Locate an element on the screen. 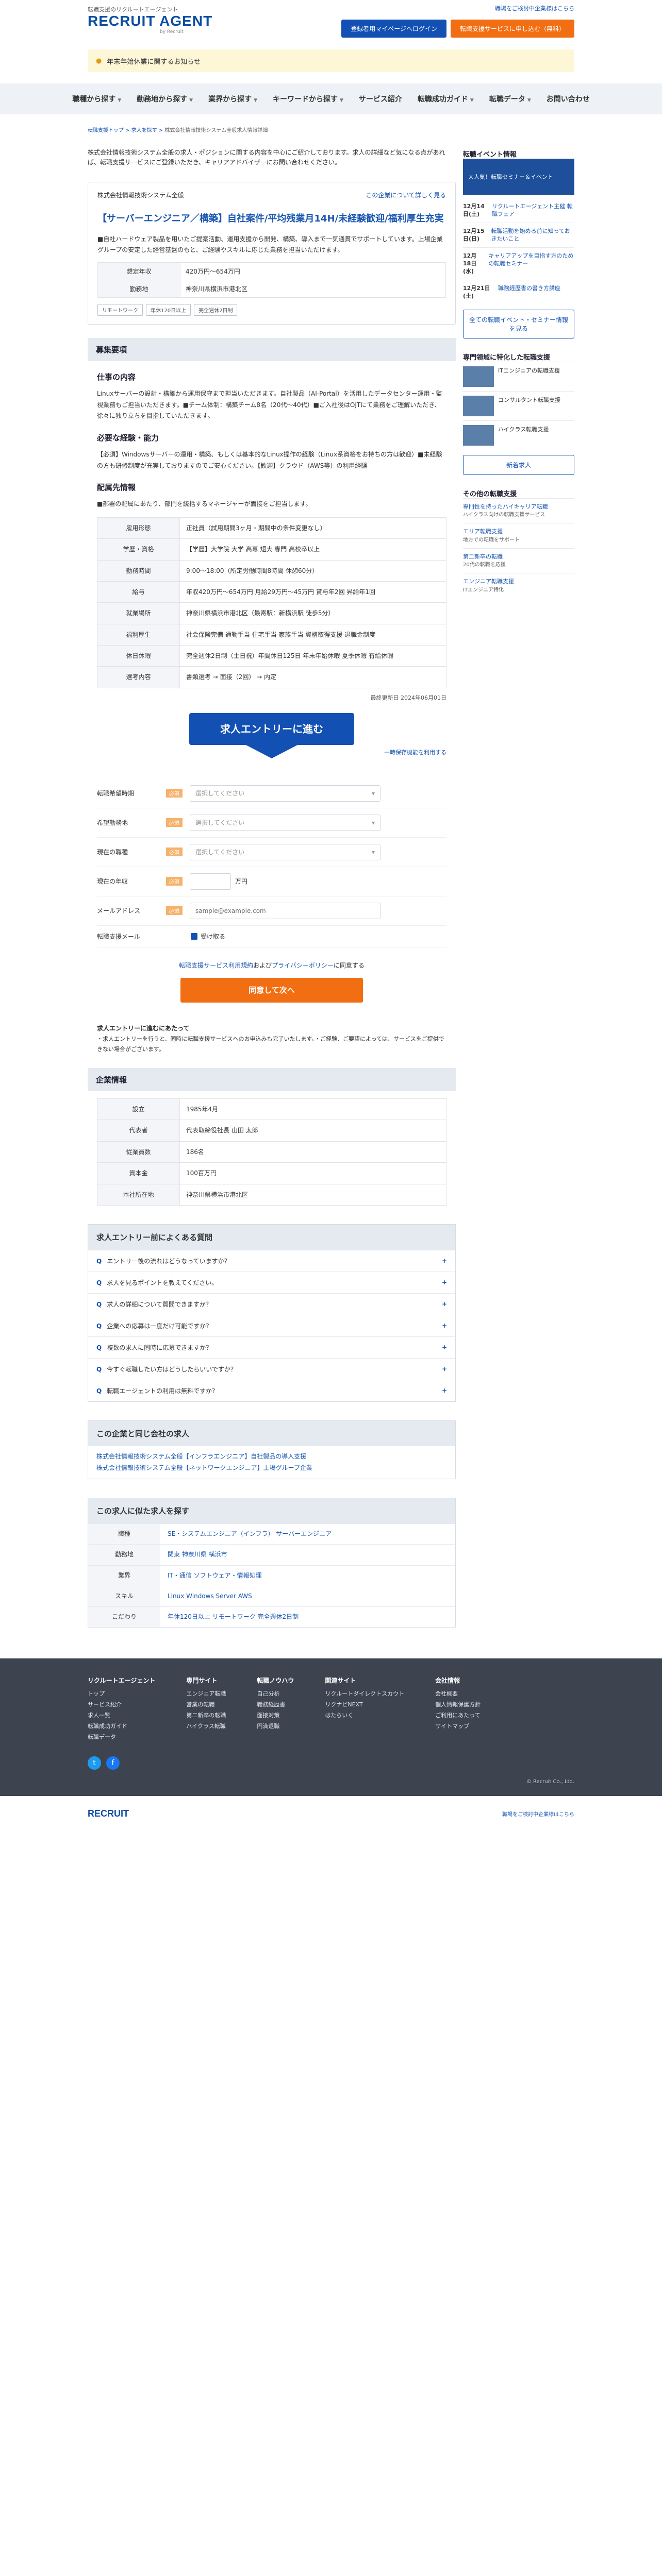  sub-heading: 配属先情報 is located at coordinates (116, 488).